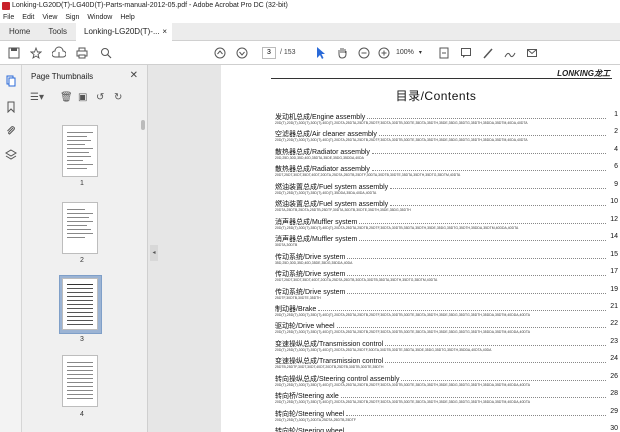 The height and width of the screenshot is (432, 620). I want to click on attachments-rail-button, so click(11, 131).